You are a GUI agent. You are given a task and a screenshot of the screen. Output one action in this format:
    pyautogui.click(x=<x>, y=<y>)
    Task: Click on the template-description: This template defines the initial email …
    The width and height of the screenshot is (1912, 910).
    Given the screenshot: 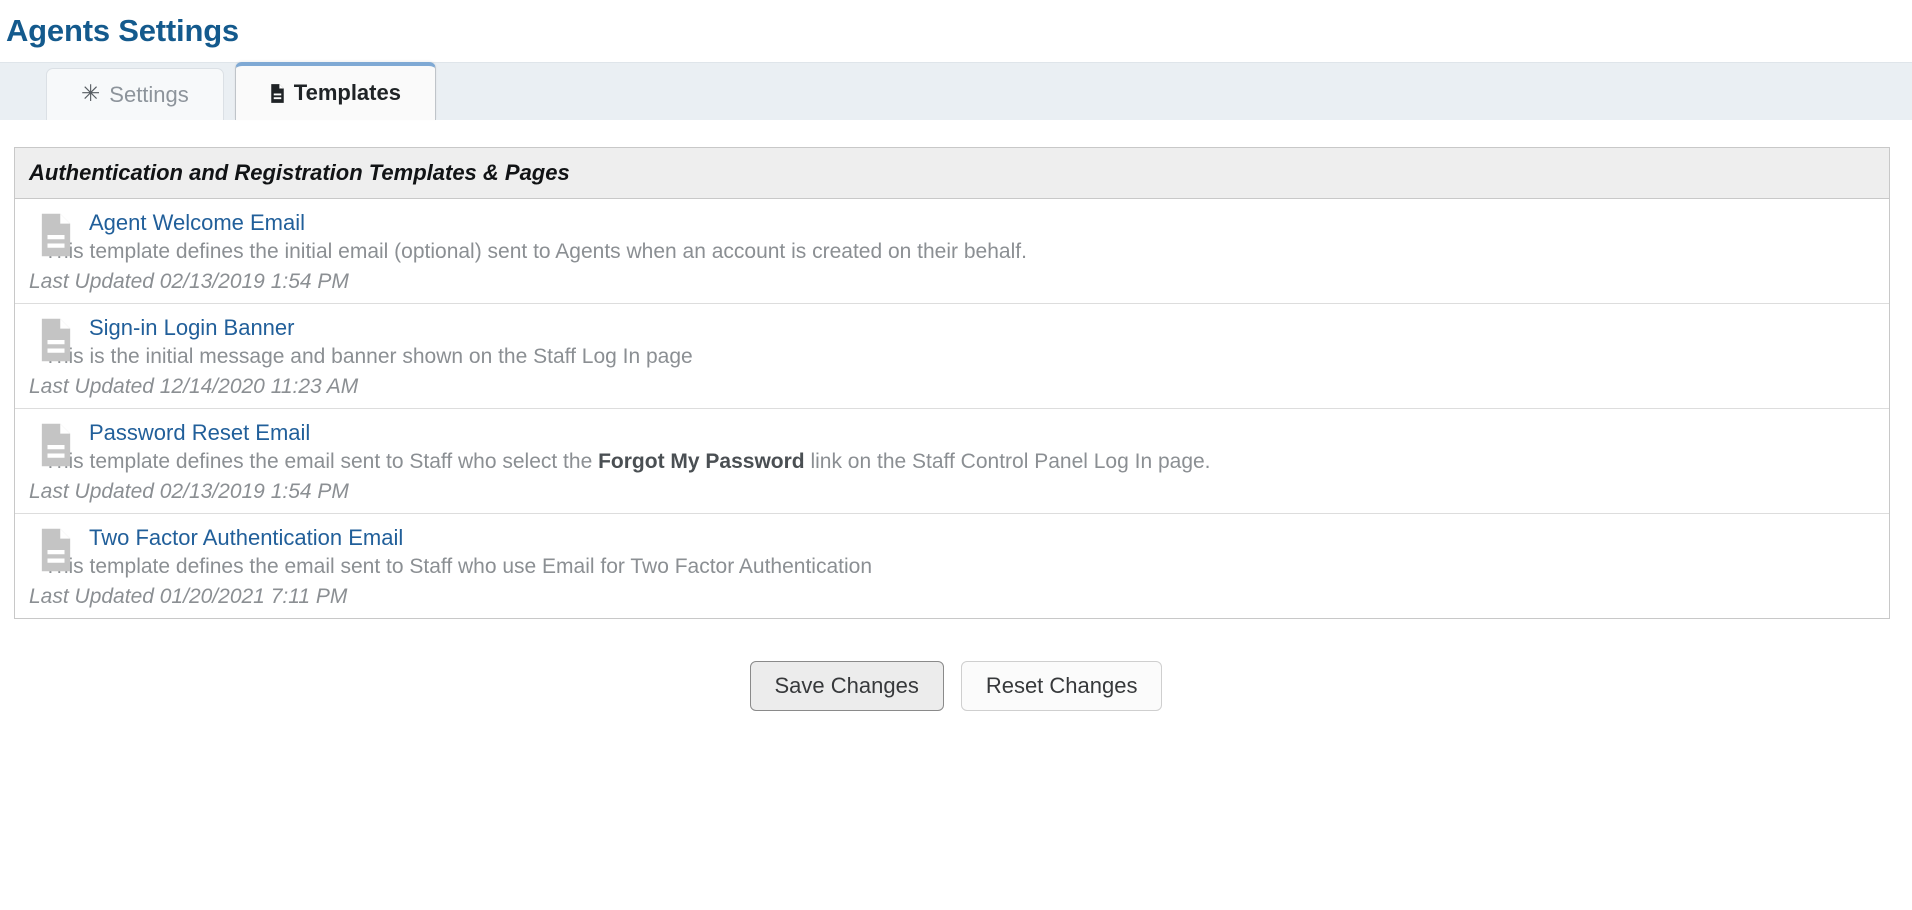 What is the action you would take?
    pyautogui.click(x=959, y=251)
    